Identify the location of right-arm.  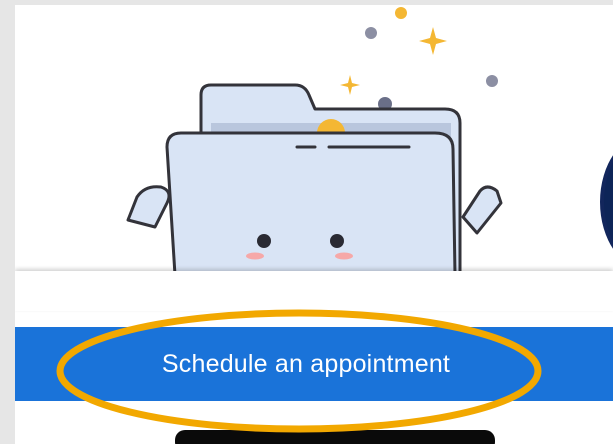
(482, 210).